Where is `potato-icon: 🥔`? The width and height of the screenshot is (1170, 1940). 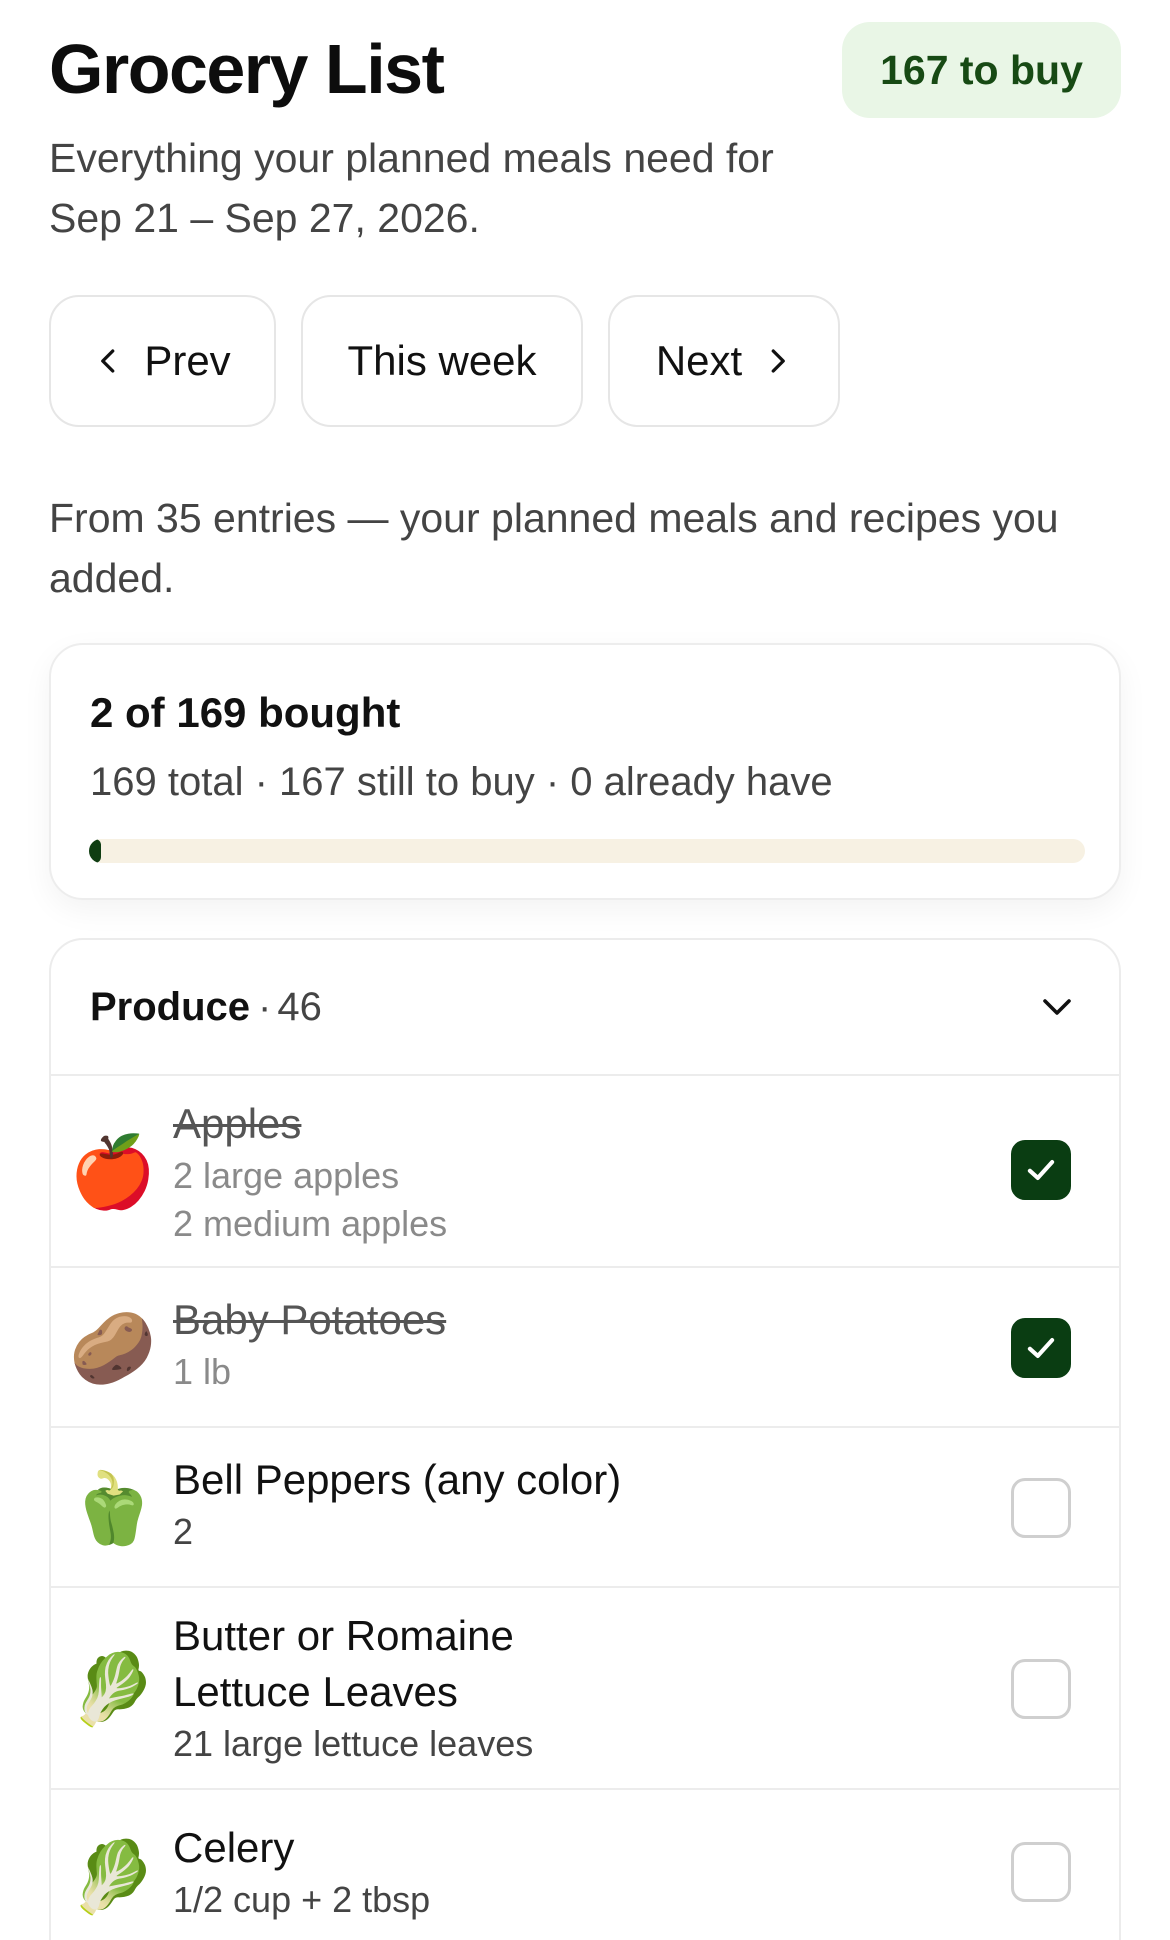 potato-icon: 🥔 is located at coordinates (113, 1348).